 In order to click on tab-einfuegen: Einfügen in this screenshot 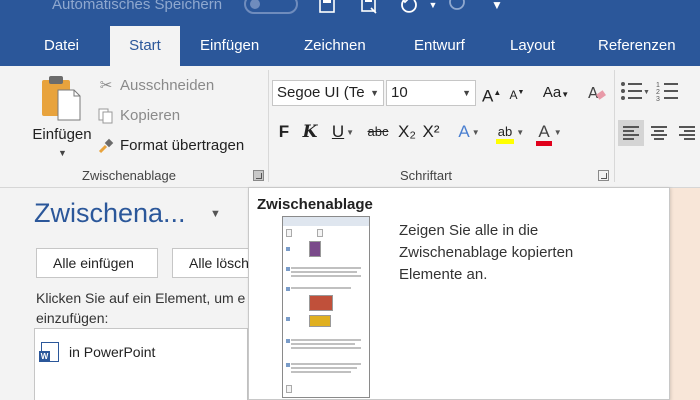, I will do `click(229, 46)`.